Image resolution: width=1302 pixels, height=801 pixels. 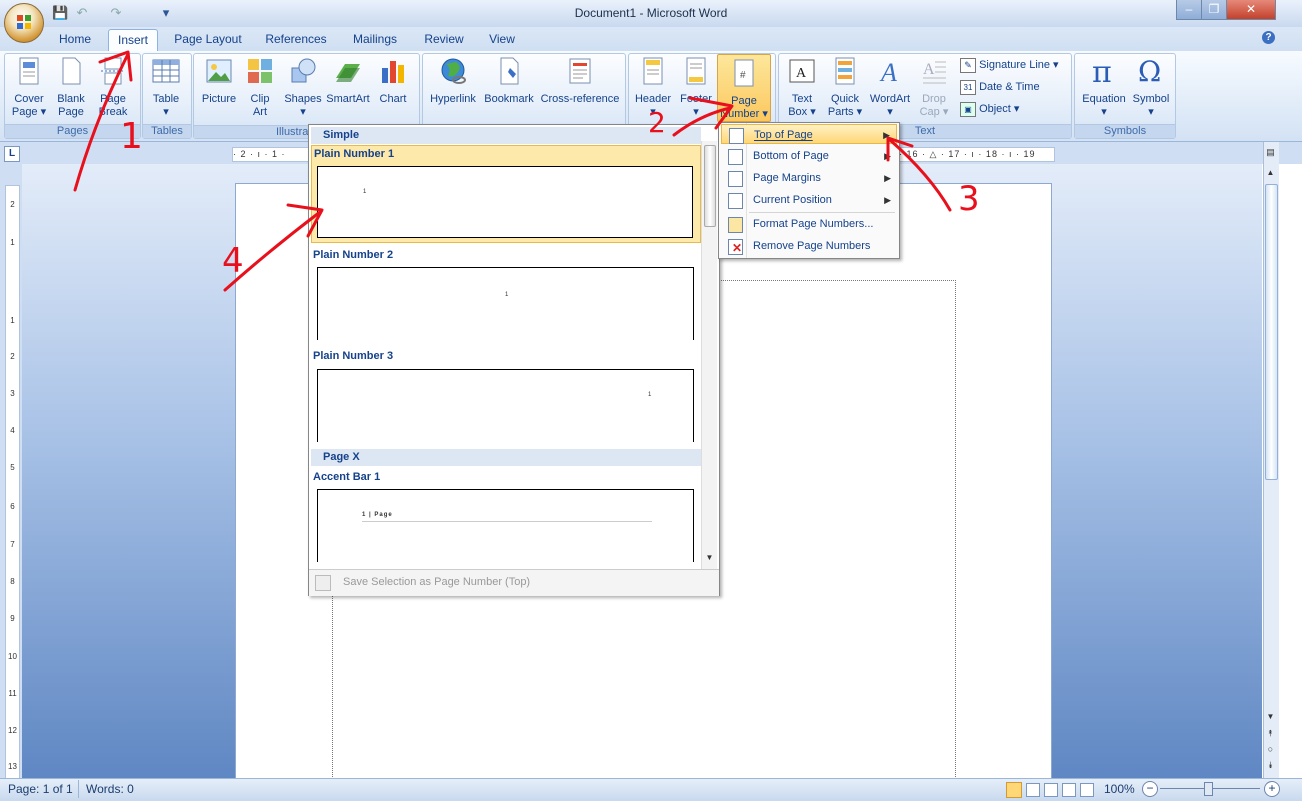 I want to click on text-box-icon: A, so click(x=802, y=71).